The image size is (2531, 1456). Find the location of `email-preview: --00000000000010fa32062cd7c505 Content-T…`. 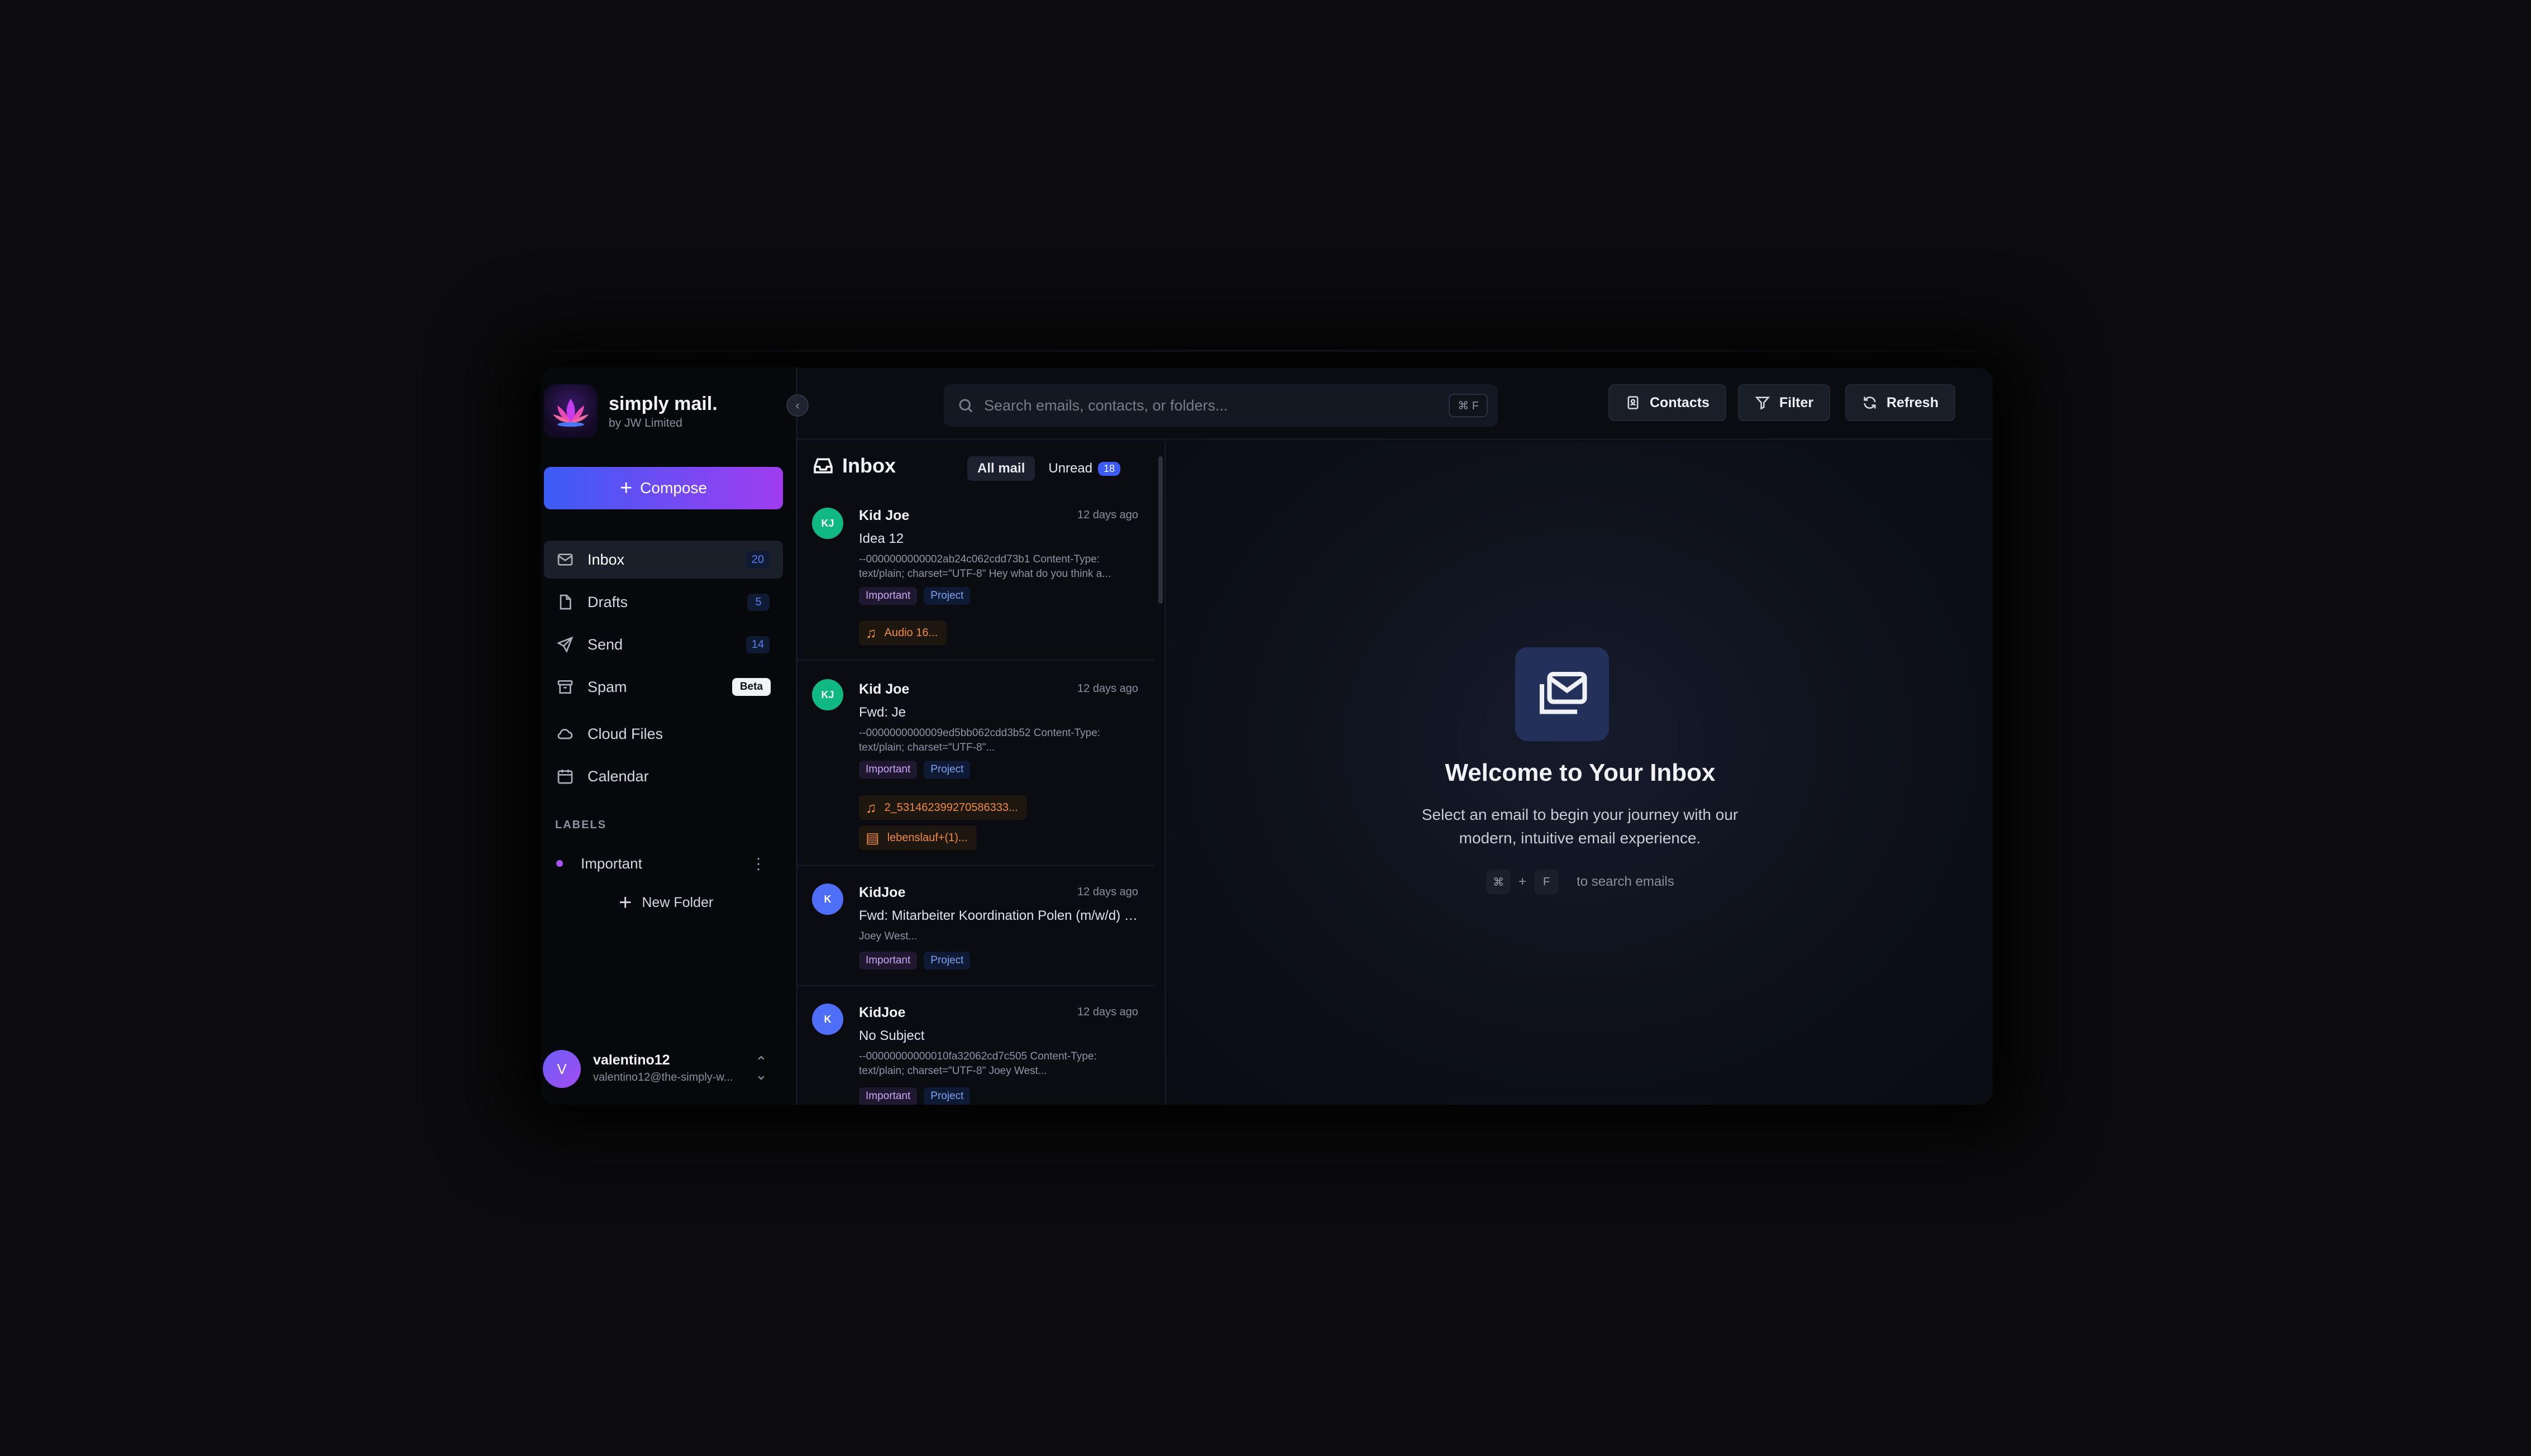

email-preview: --00000000000010fa32062cd7c505 Content-T… is located at coordinates (978, 1064).